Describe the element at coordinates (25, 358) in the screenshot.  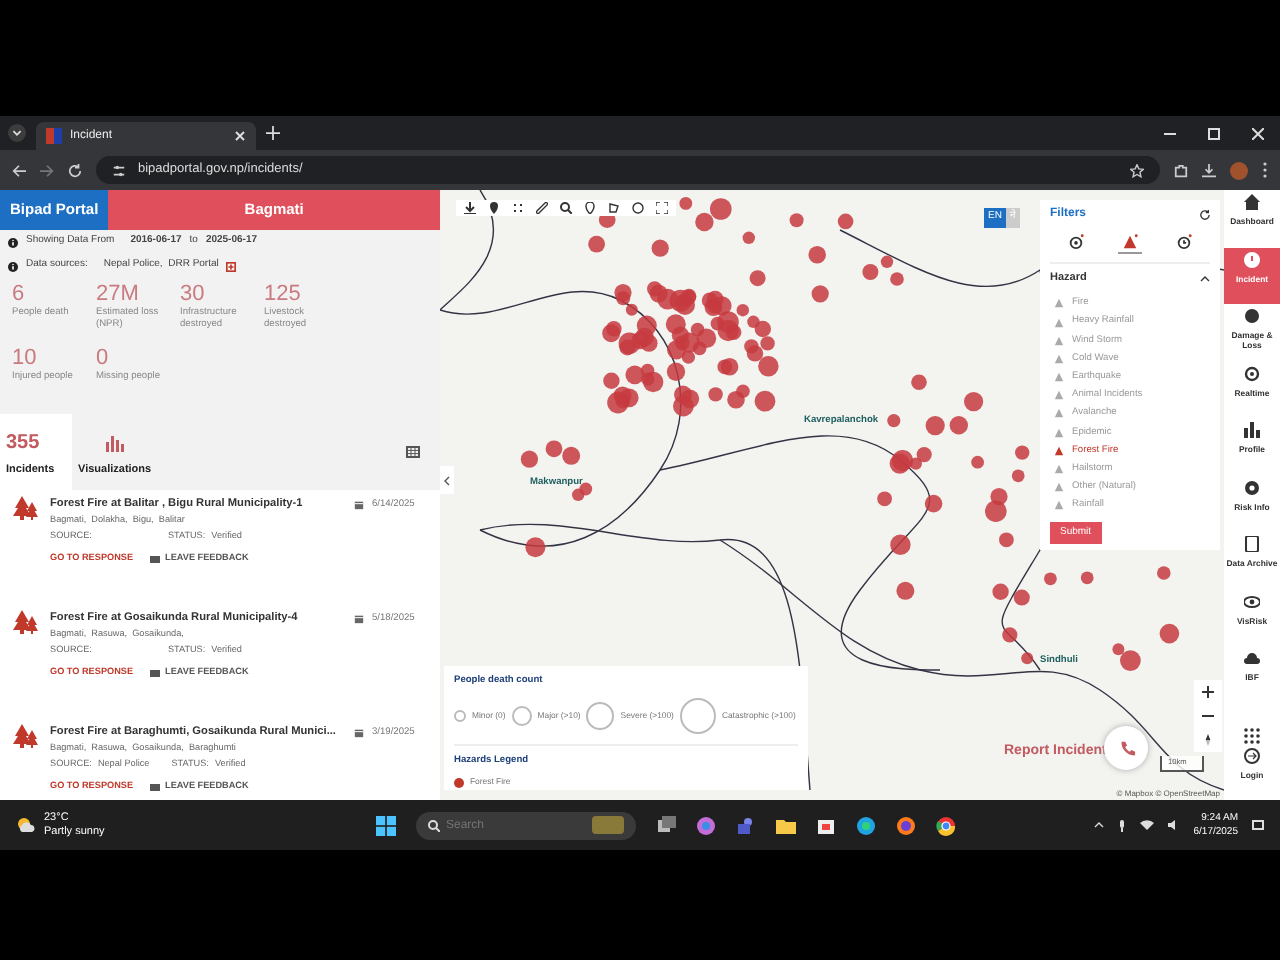
I see `stat-value: 10` at that location.